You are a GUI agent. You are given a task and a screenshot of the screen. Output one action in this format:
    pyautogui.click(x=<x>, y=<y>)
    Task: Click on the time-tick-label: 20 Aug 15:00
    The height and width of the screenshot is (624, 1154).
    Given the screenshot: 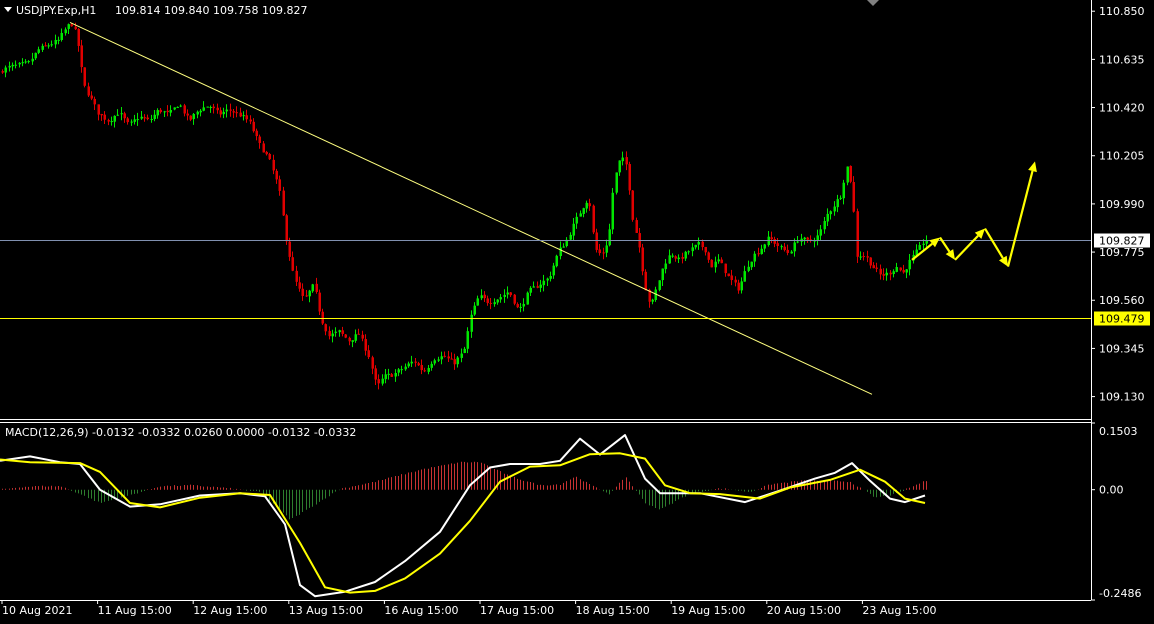 What is the action you would take?
    pyautogui.click(x=804, y=610)
    